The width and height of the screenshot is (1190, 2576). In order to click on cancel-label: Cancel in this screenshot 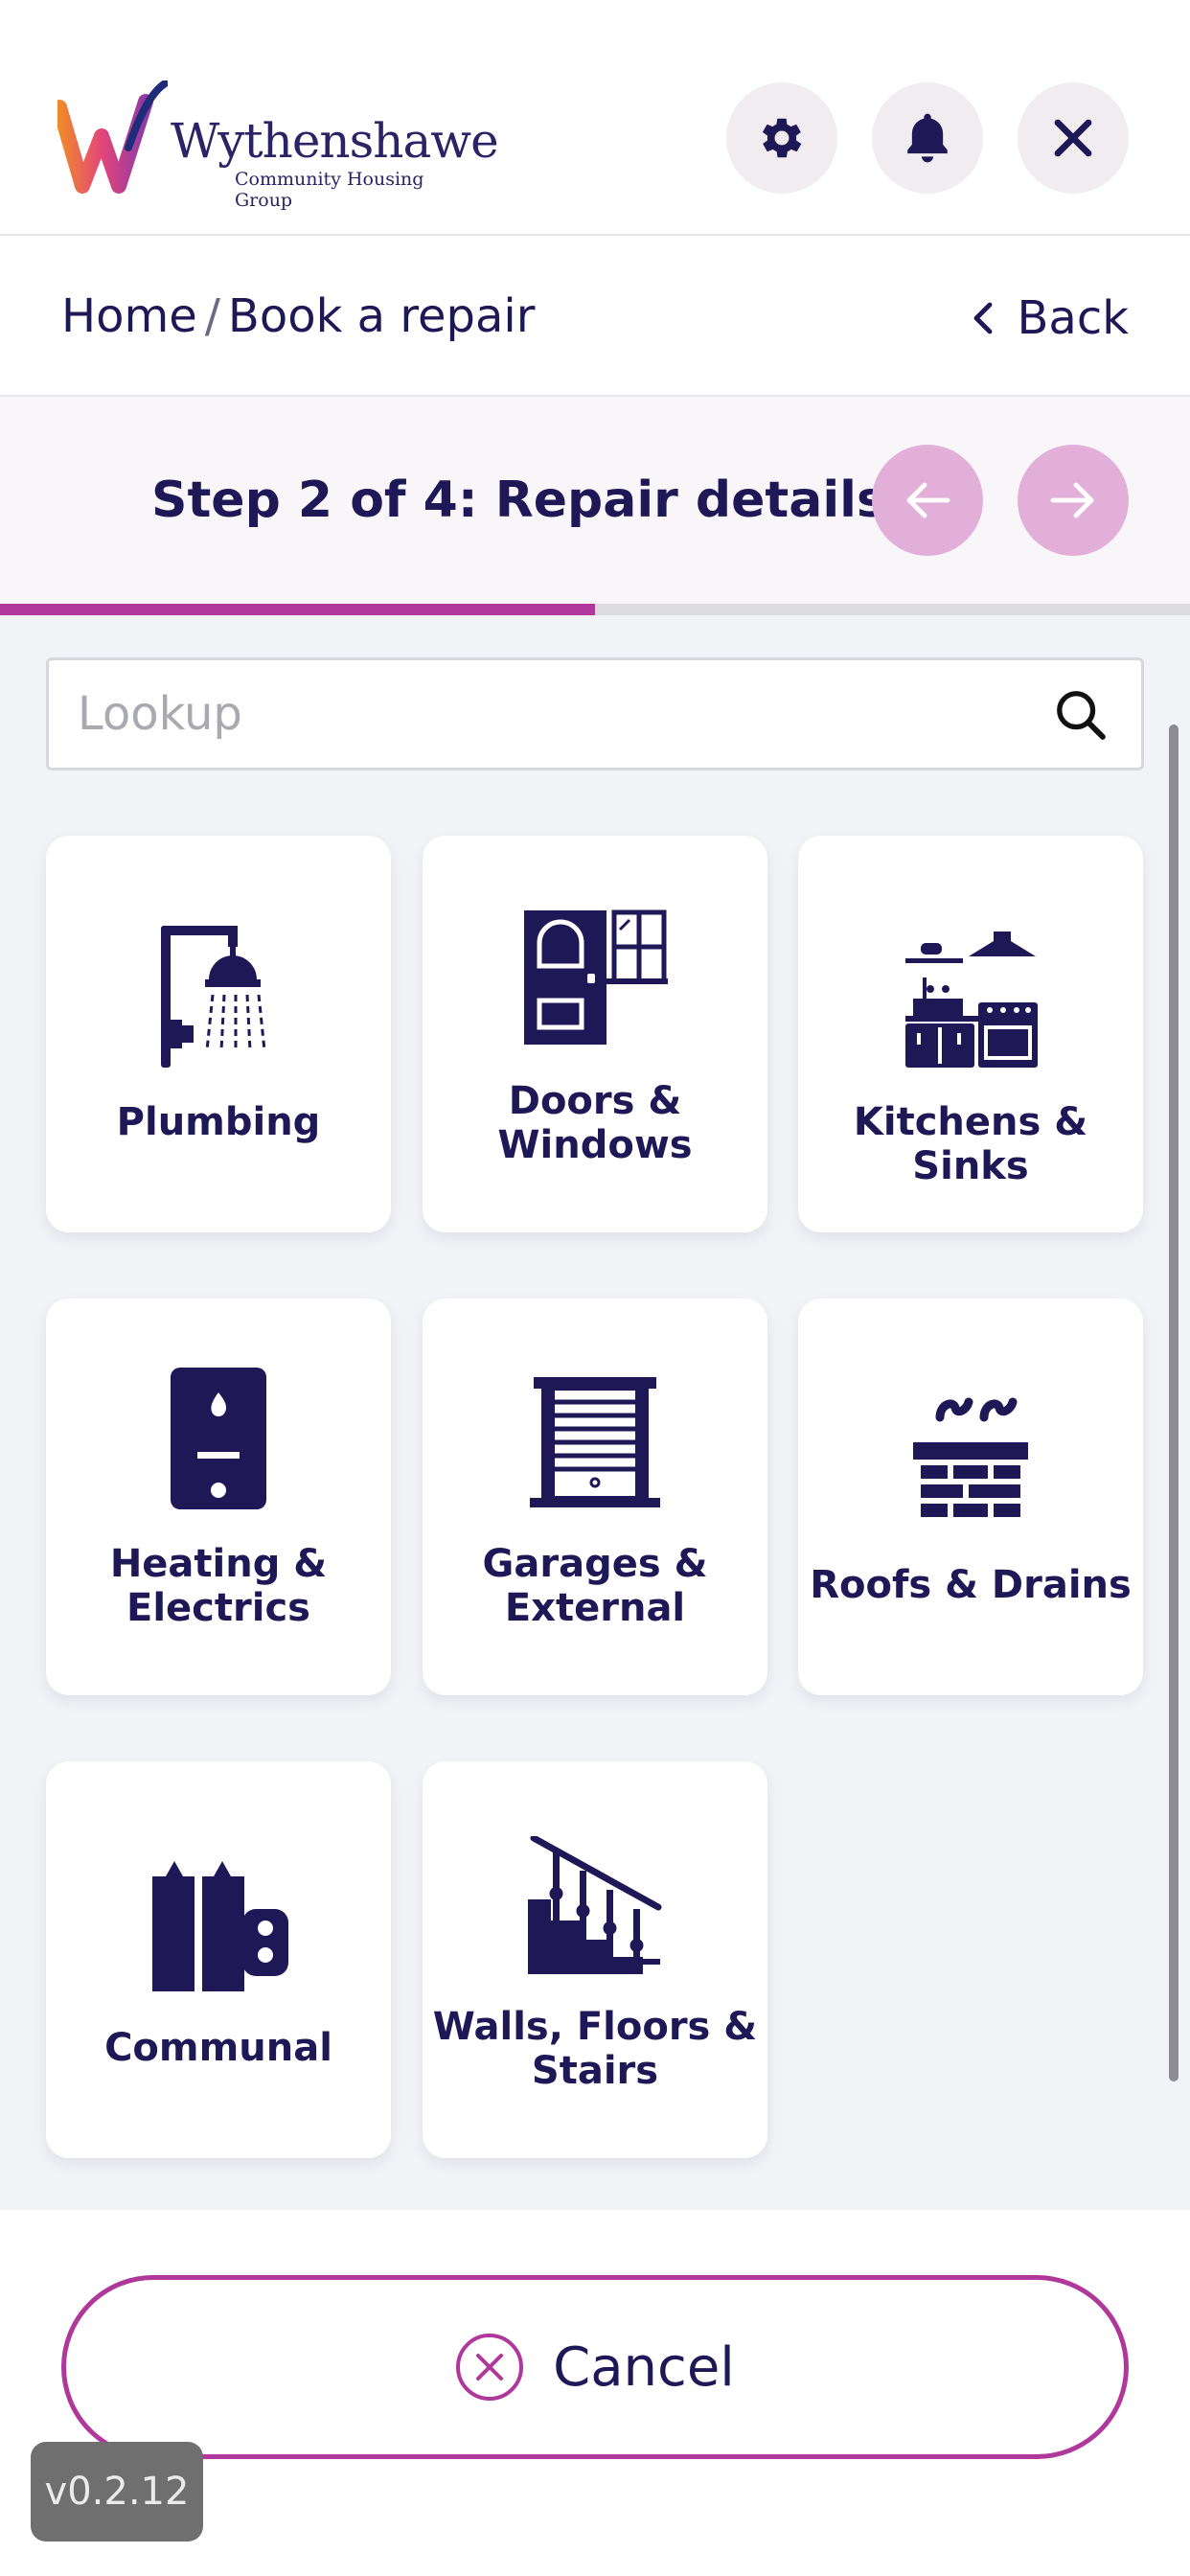, I will do `click(644, 2367)`.